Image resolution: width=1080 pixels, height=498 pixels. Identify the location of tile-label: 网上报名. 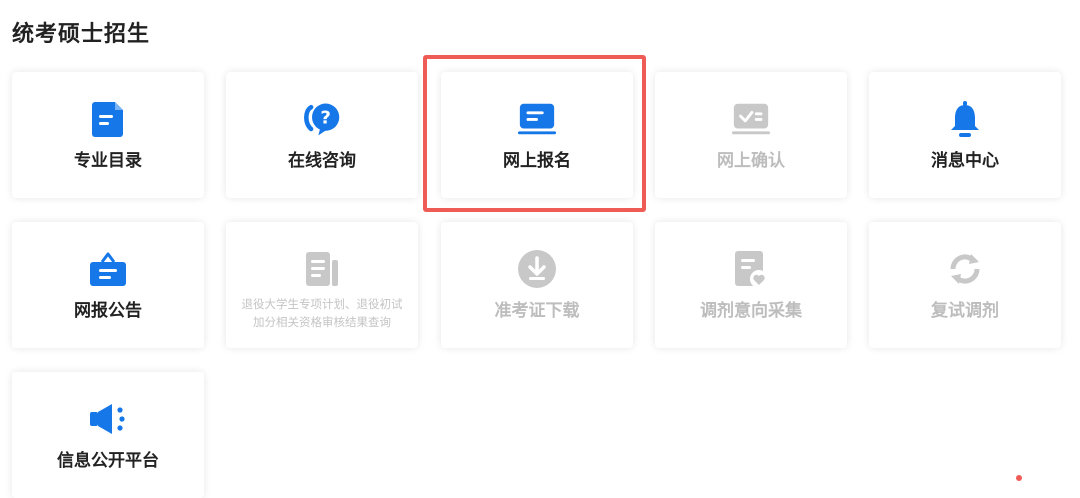
(537, 161).